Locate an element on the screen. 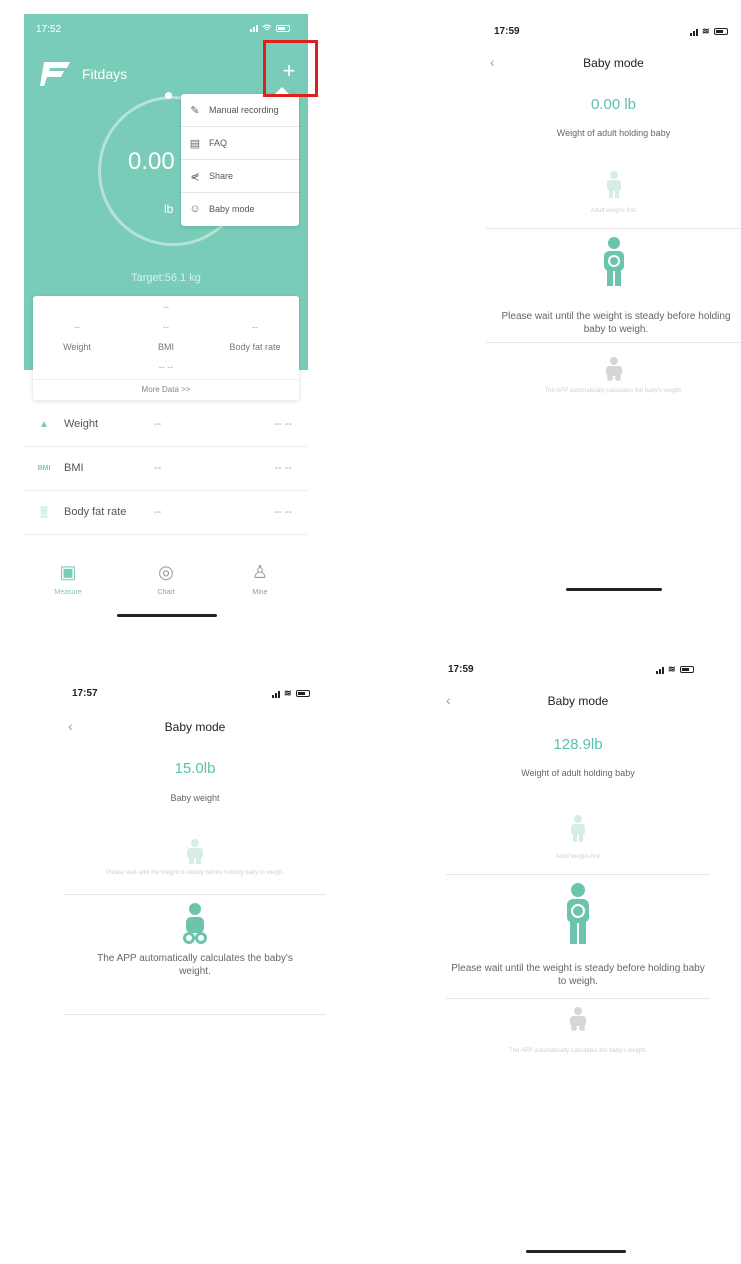  weight-subtitle: Baby weight is located at coordinates (195, 798).